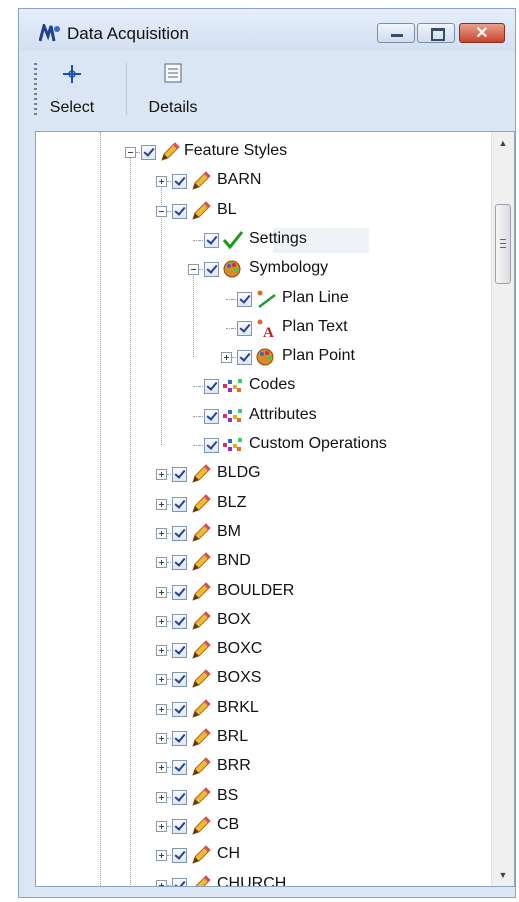 This screenshot has height=902, width=519. I want to click on tree-item-feature: BRL, so click(232, 737).